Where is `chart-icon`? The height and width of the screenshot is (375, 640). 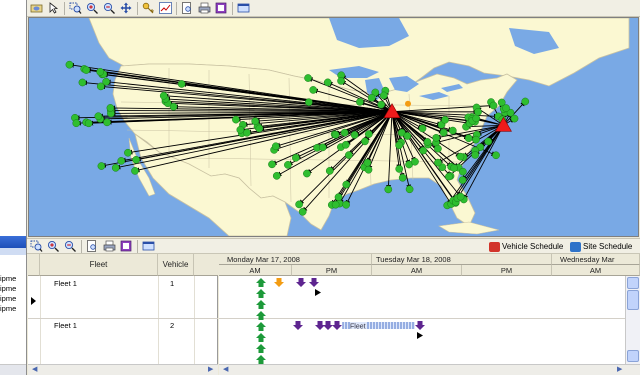 chart-icon is located at coordinates (165, 8).